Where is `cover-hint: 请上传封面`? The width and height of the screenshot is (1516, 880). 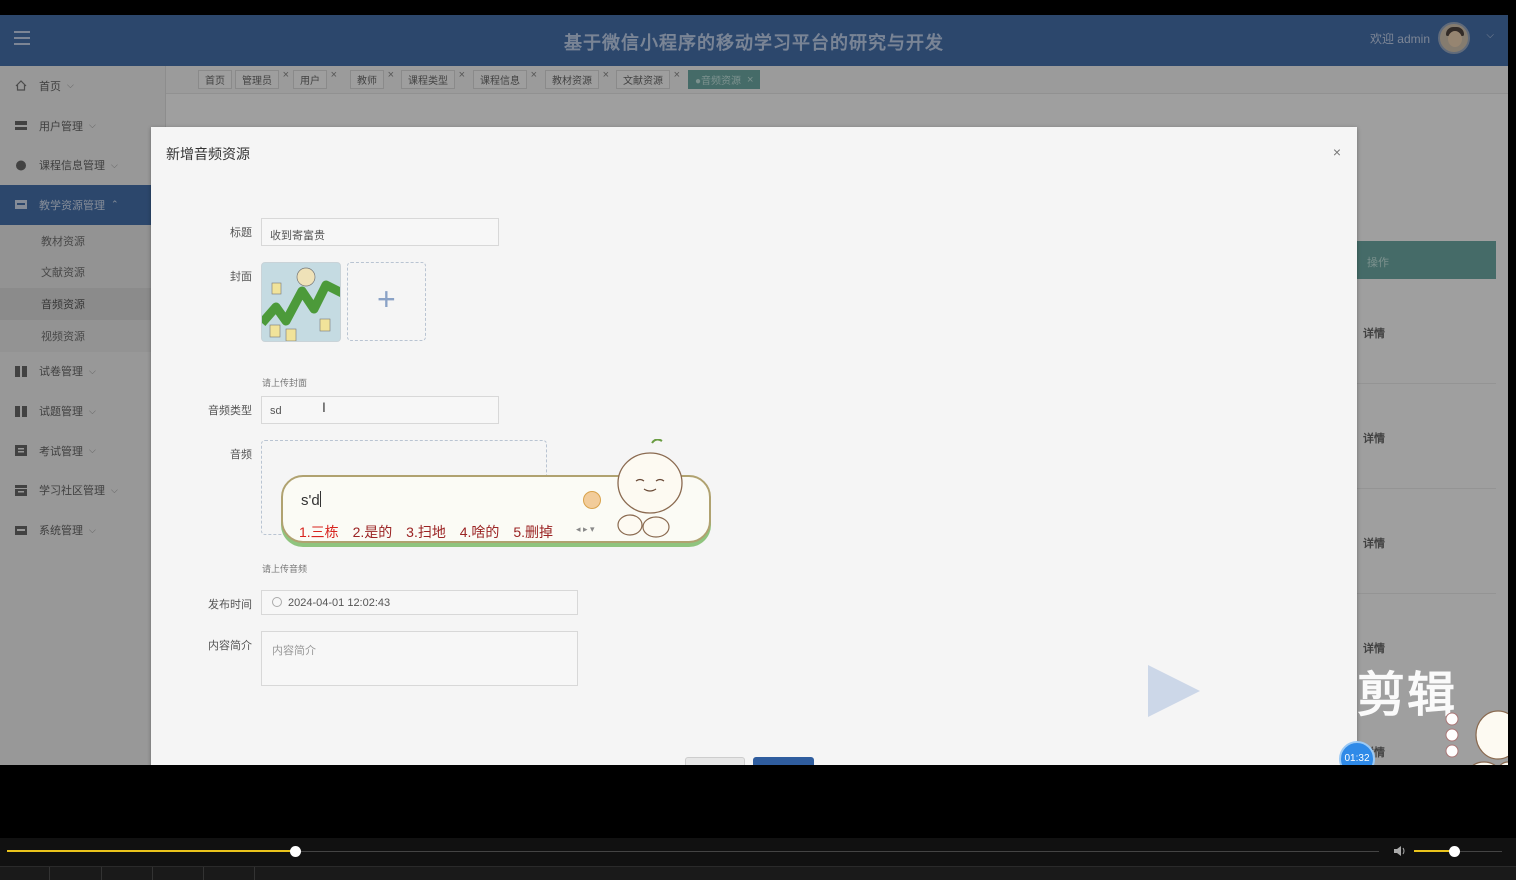
cover-hint: 请上传封面 is located at coordinates (285, 383).